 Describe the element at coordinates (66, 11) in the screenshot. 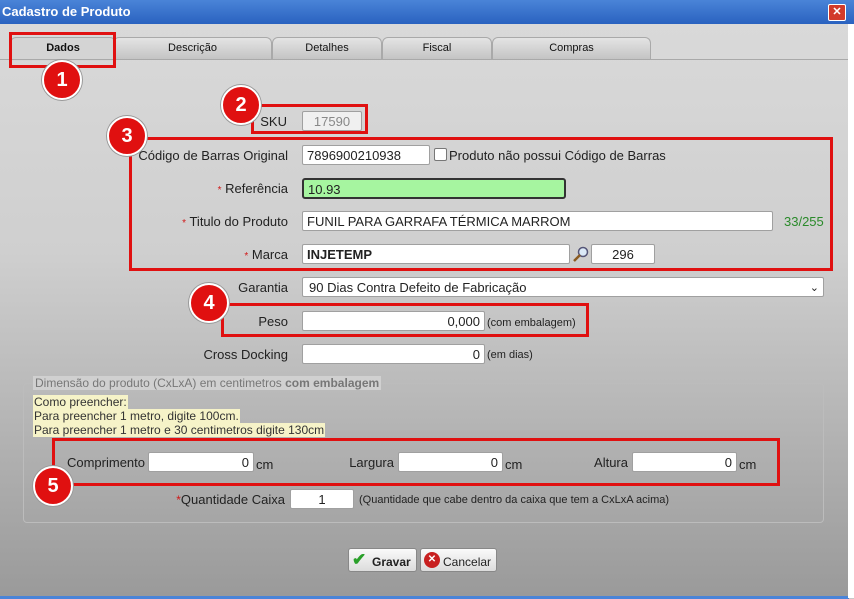

I see `window-title: Cadastro de Produto` at that location.